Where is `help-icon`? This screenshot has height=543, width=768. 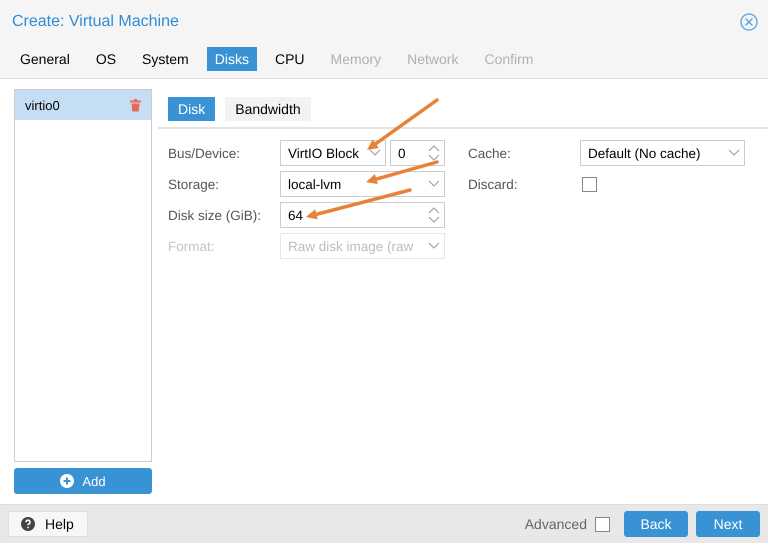
help-icon is located at coordinates (28, 524).